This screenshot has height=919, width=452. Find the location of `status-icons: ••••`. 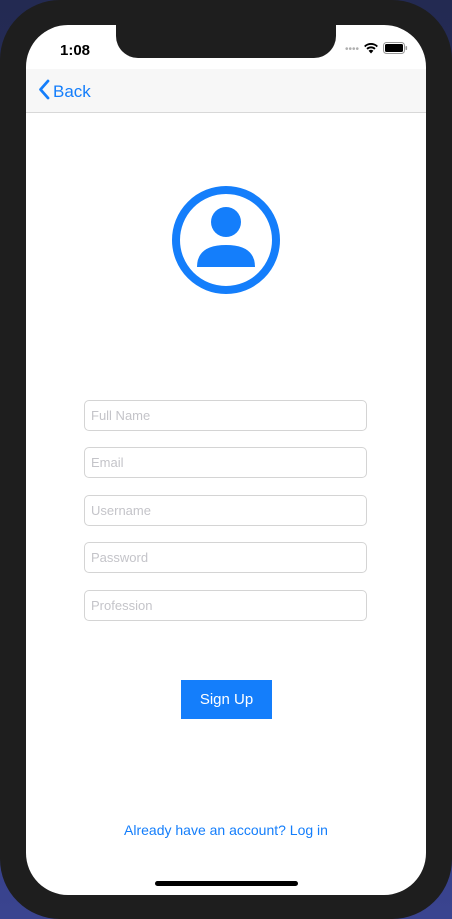

status-icons: •••• is located at coordinates (376, 50).